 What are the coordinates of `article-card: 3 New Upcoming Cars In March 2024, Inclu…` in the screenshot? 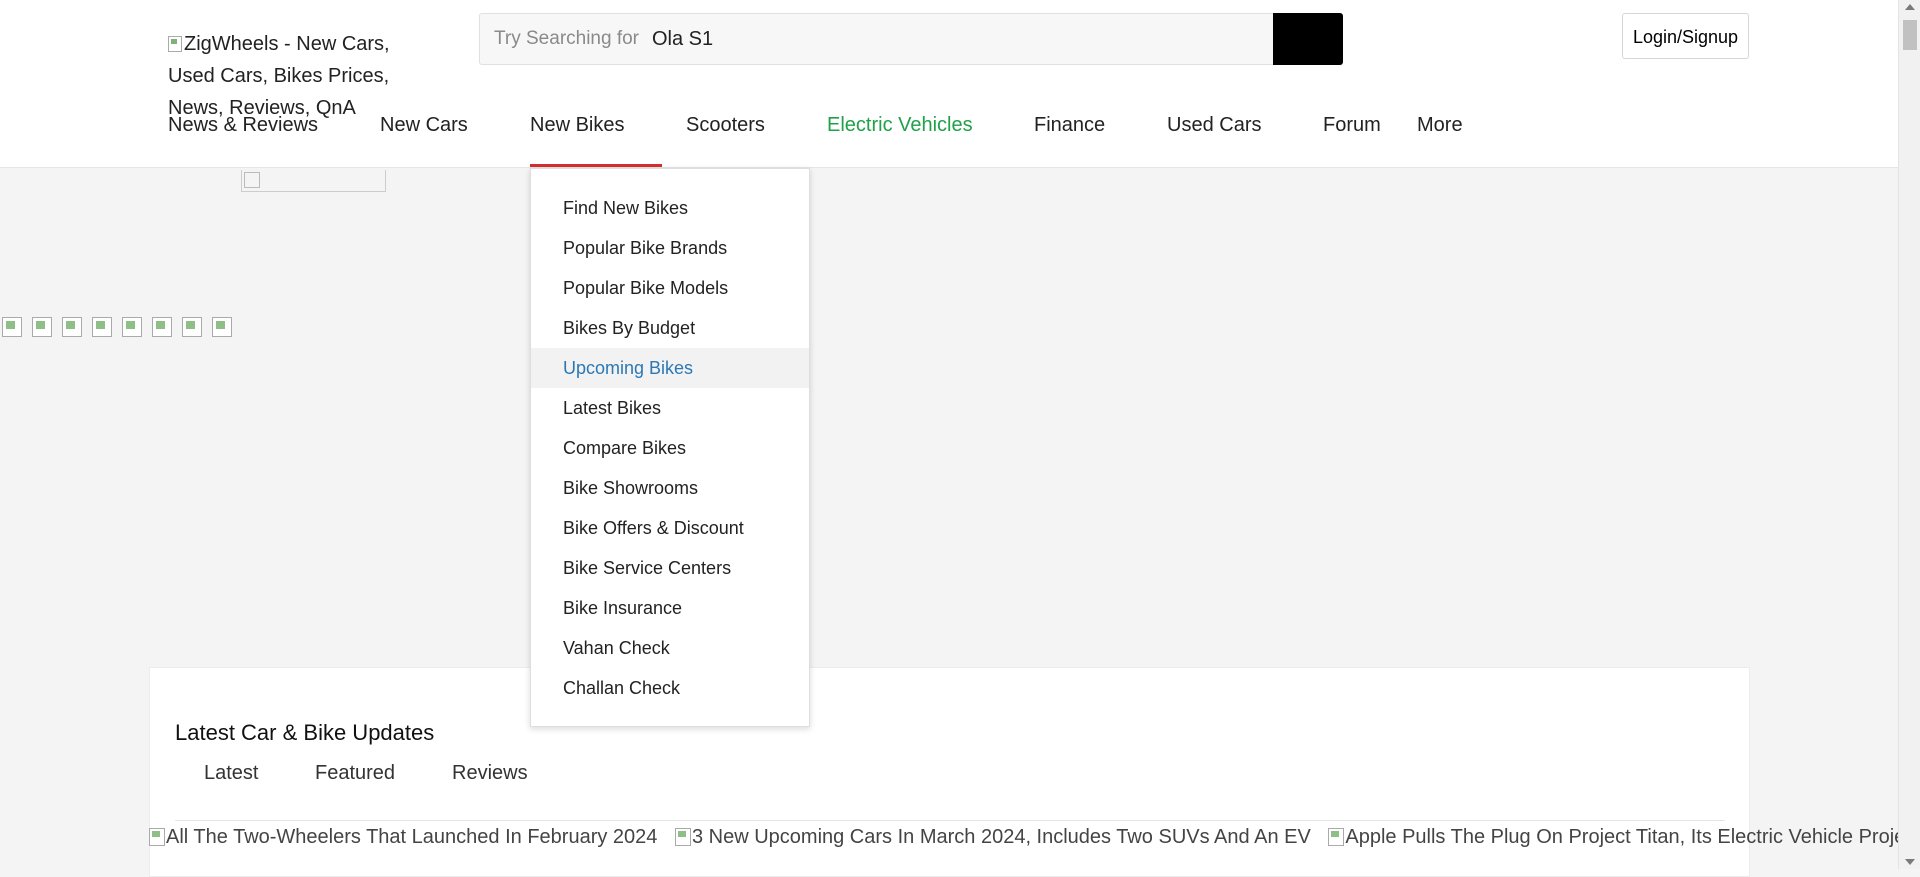 It's located at (995, 837).